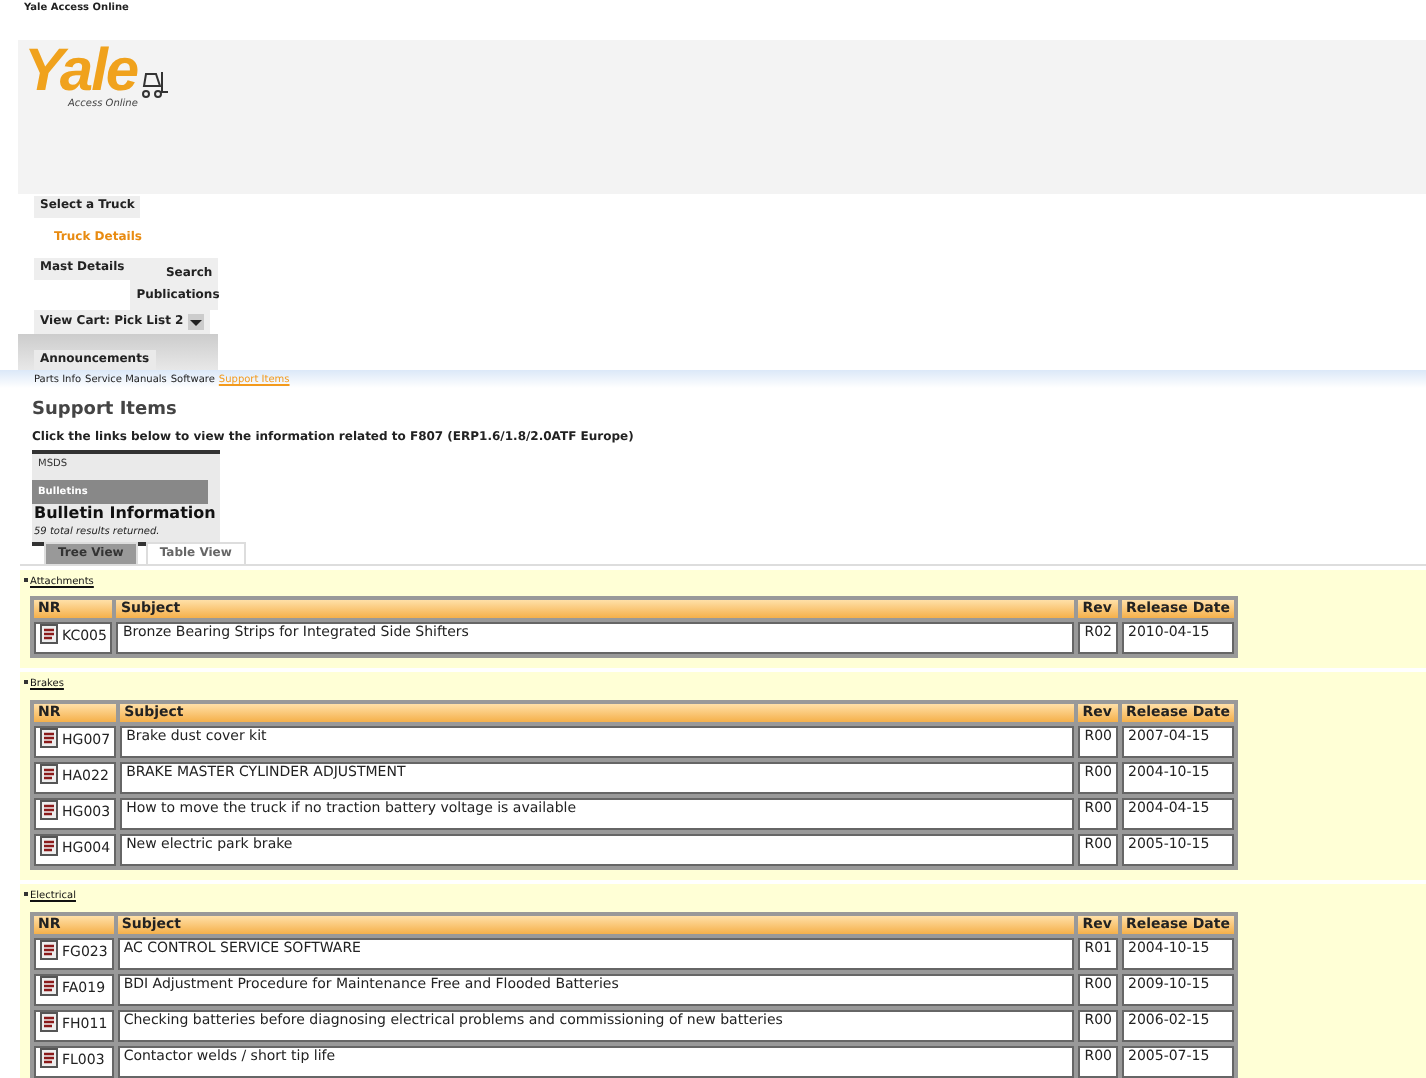 The width and height of the screenshot is (1426, 1078). Describe the element at coordinates (125, 515) in the screenshot. I see `results-title: Bulletin Information` at that location.